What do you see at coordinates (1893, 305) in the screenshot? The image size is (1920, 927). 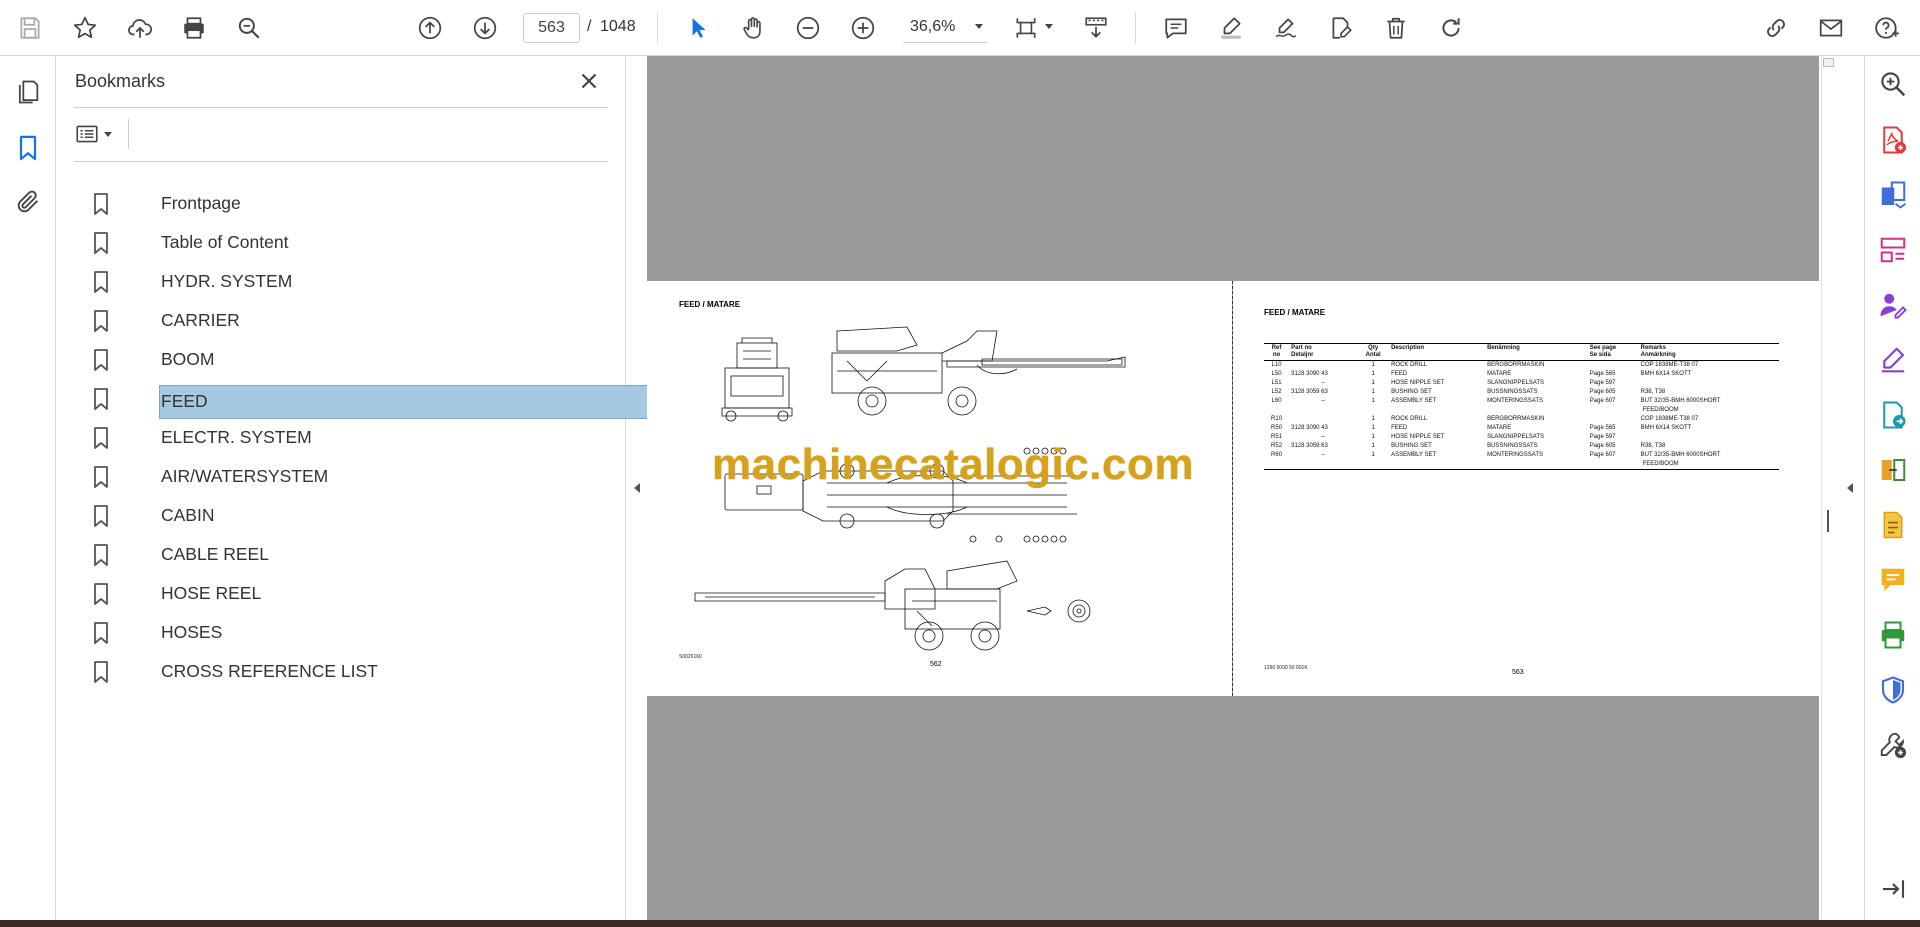 I see `request-signature-icon` at bounding box center [1893, 305].